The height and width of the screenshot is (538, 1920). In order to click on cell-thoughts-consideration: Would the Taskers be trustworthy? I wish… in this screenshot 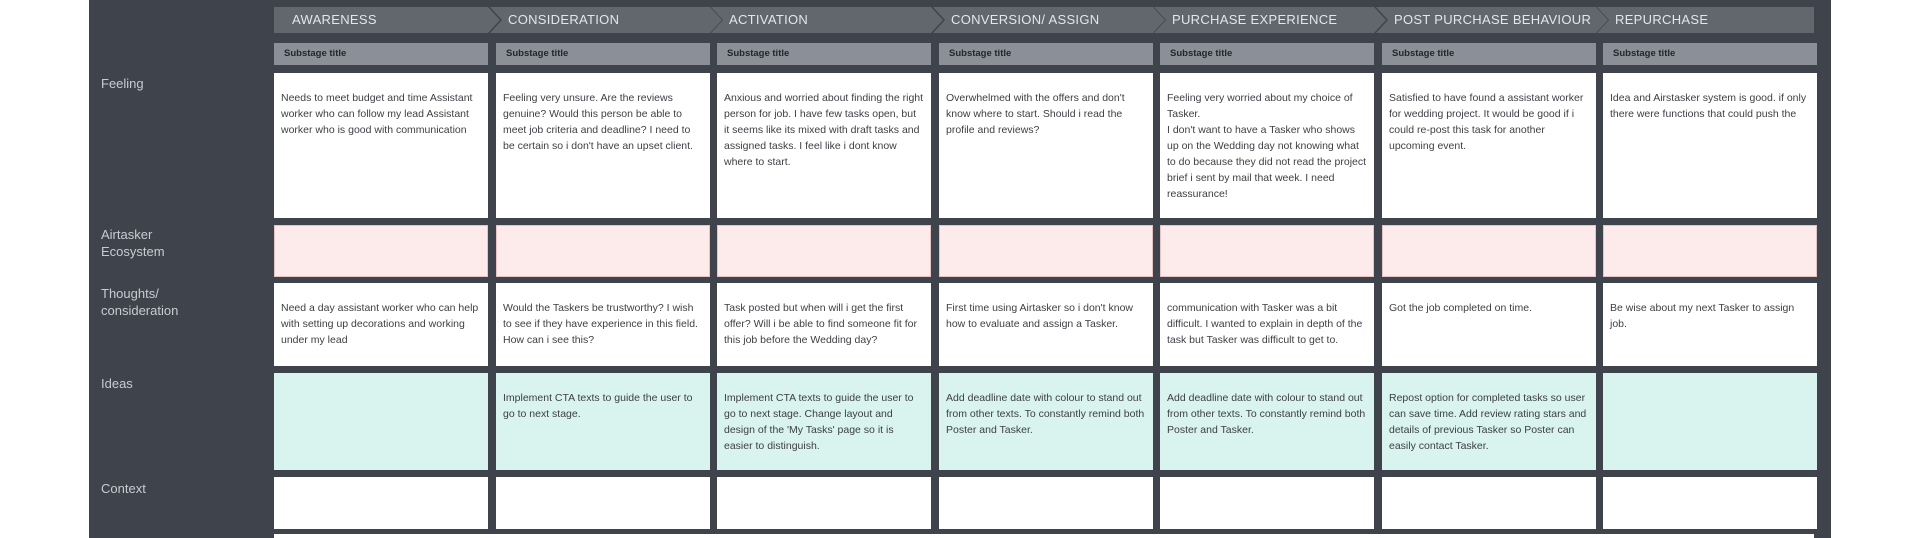, I will do `click(603, 324)`.